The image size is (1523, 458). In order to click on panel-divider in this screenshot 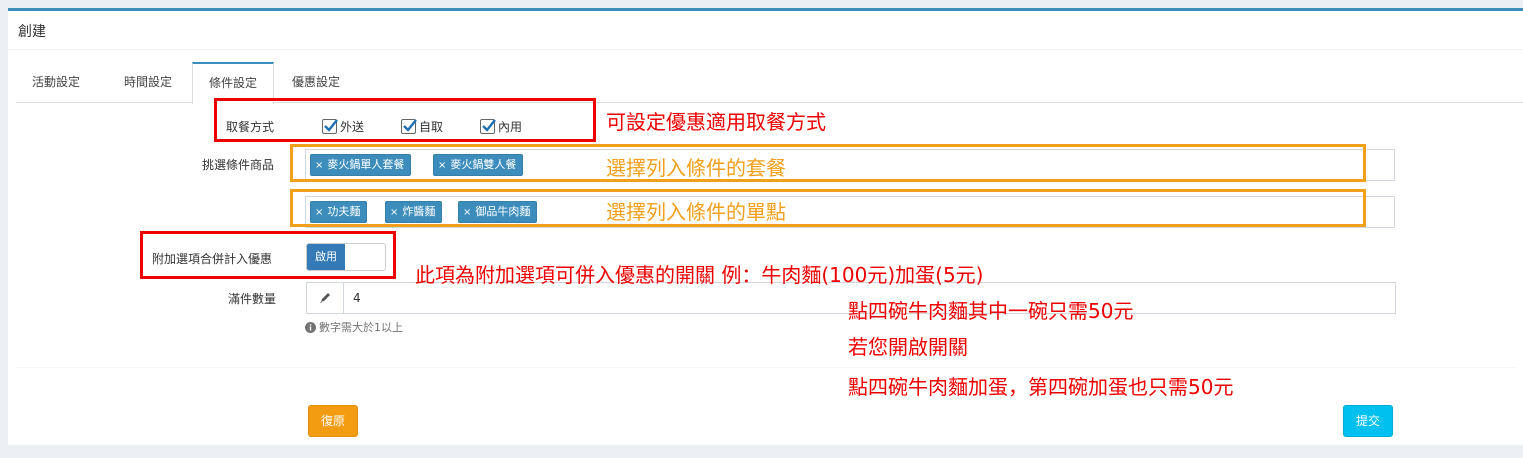, I will do `click(765, 49)`.